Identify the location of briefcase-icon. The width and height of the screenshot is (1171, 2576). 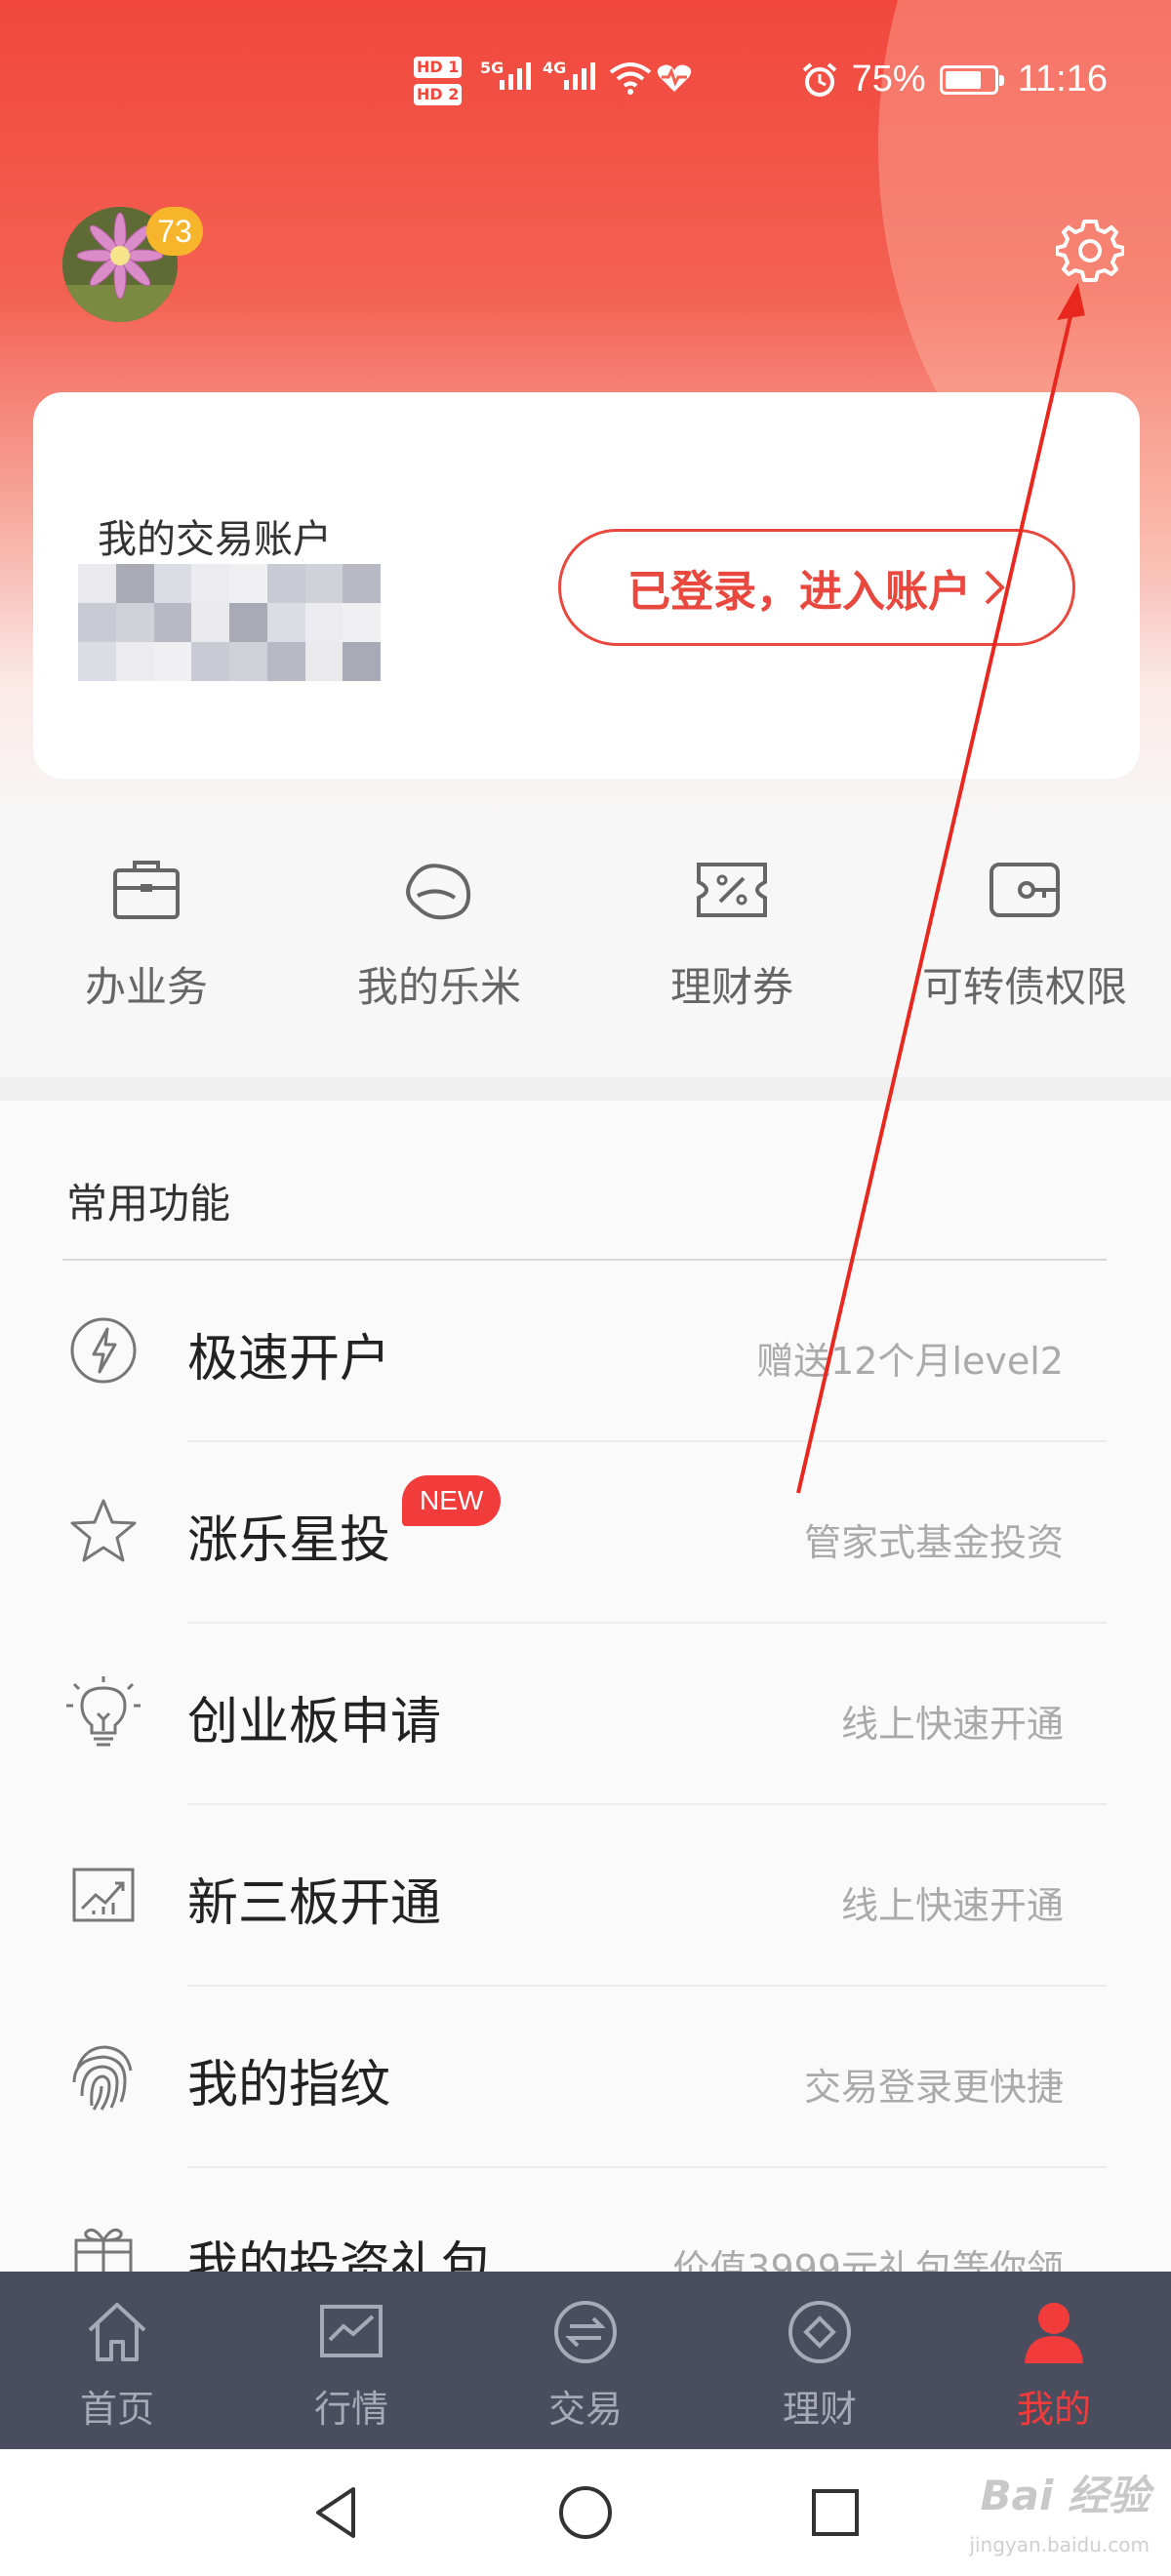
(146, 890).